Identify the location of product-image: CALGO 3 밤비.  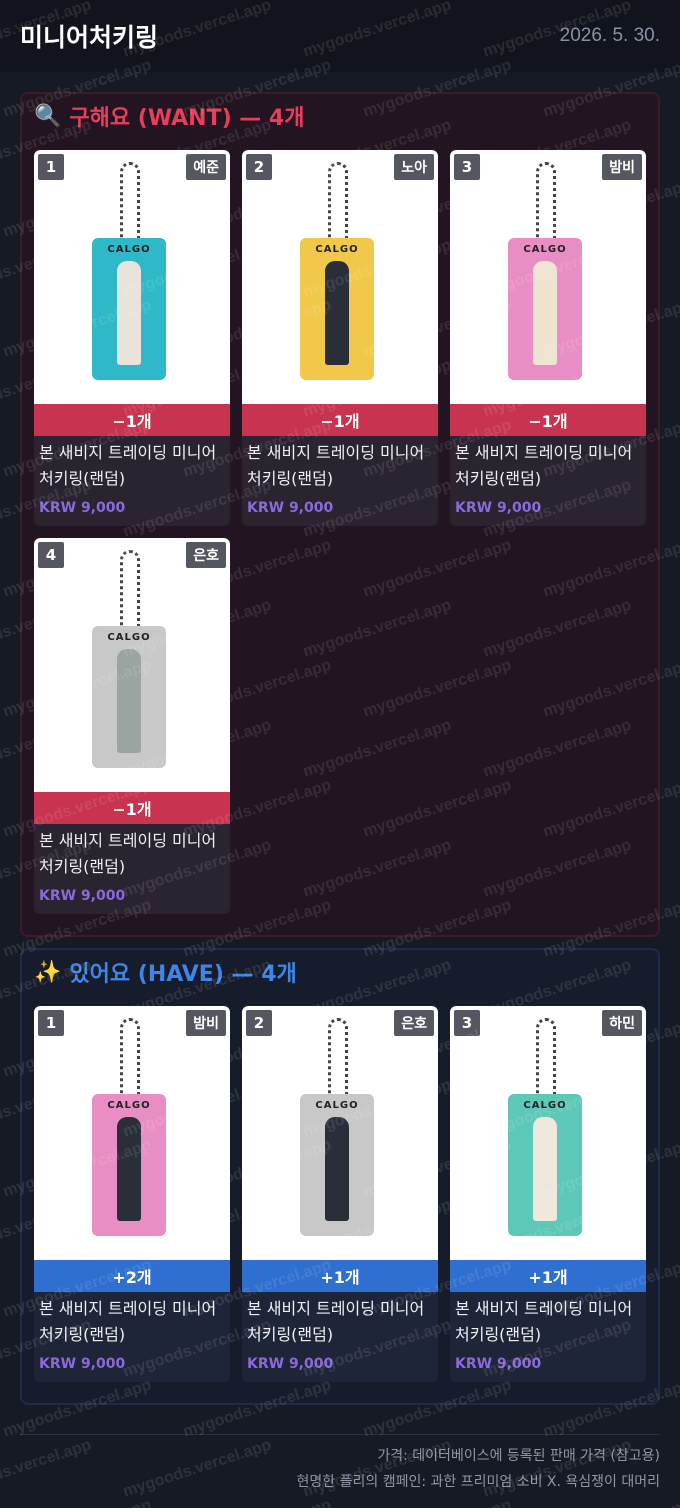
(548, 277).